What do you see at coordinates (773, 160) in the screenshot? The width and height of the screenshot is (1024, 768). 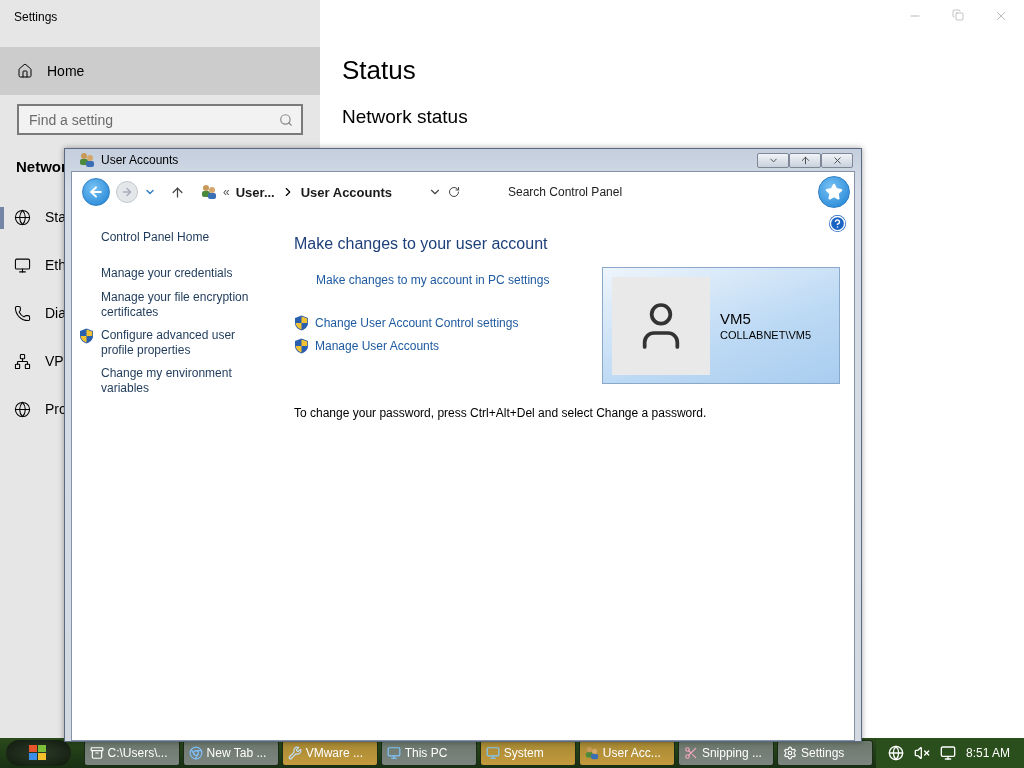 I see `minimize-button` at bounding box center [773, 160].